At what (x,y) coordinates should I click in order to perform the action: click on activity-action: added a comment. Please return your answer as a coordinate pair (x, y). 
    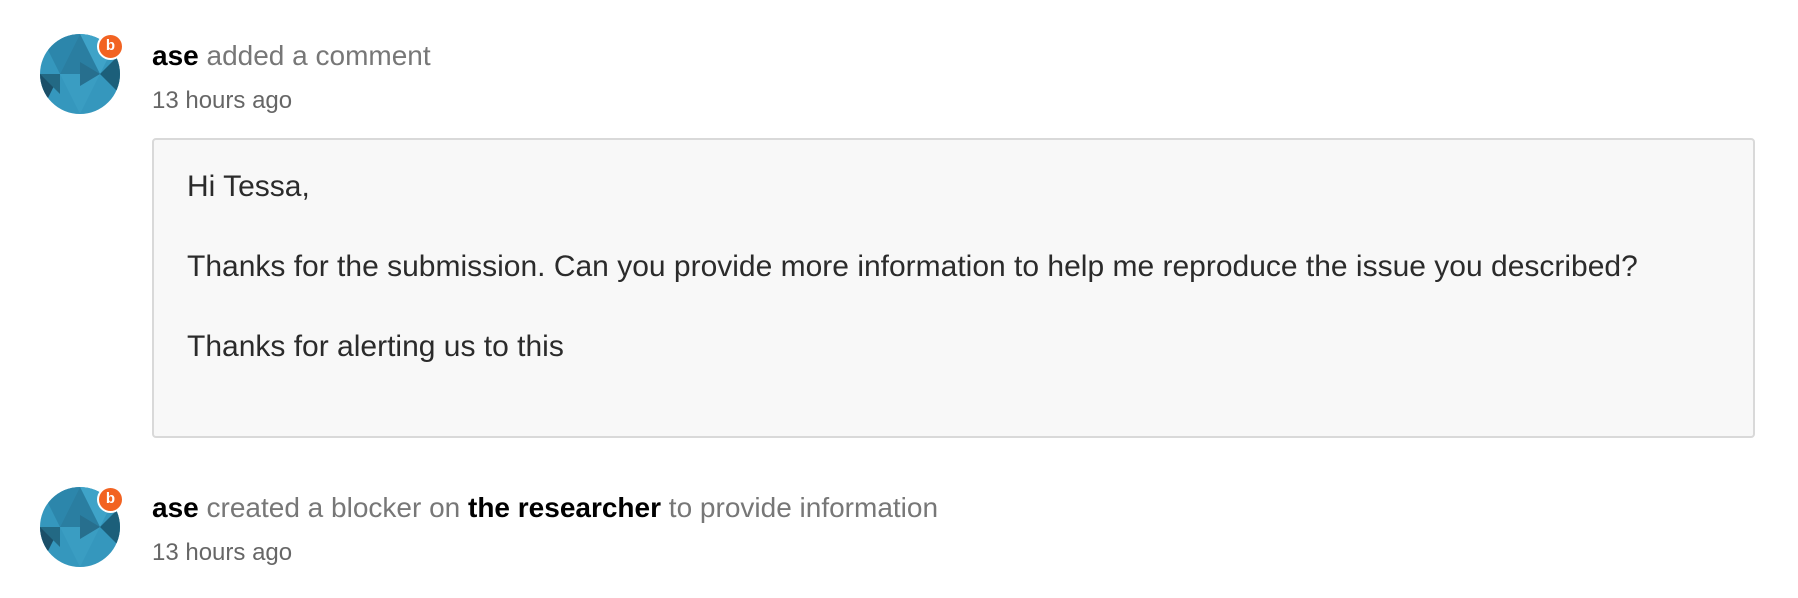
    Looking at the image, I should click on (318, 55).